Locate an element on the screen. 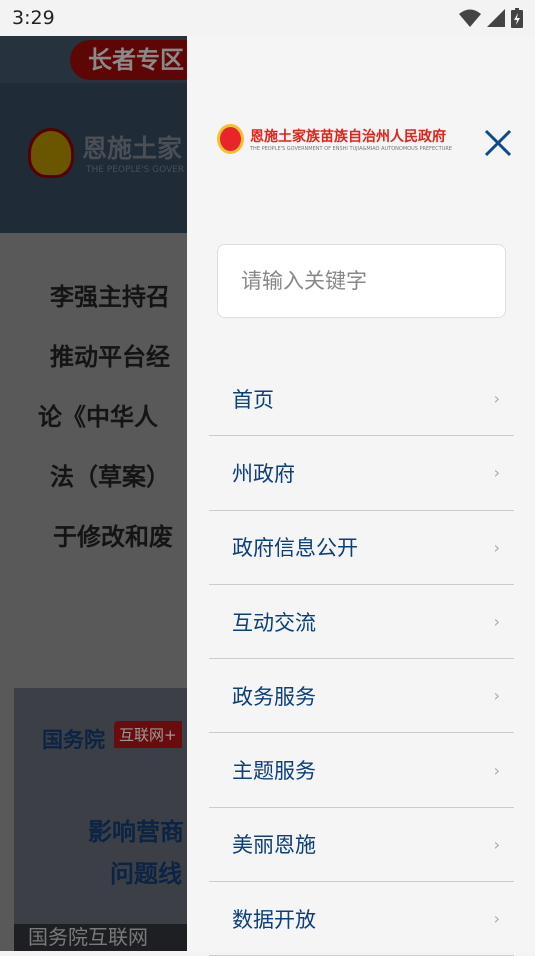 This screenshot has height=956, width=535. wifi-icon is located at coordinates (470, 18).